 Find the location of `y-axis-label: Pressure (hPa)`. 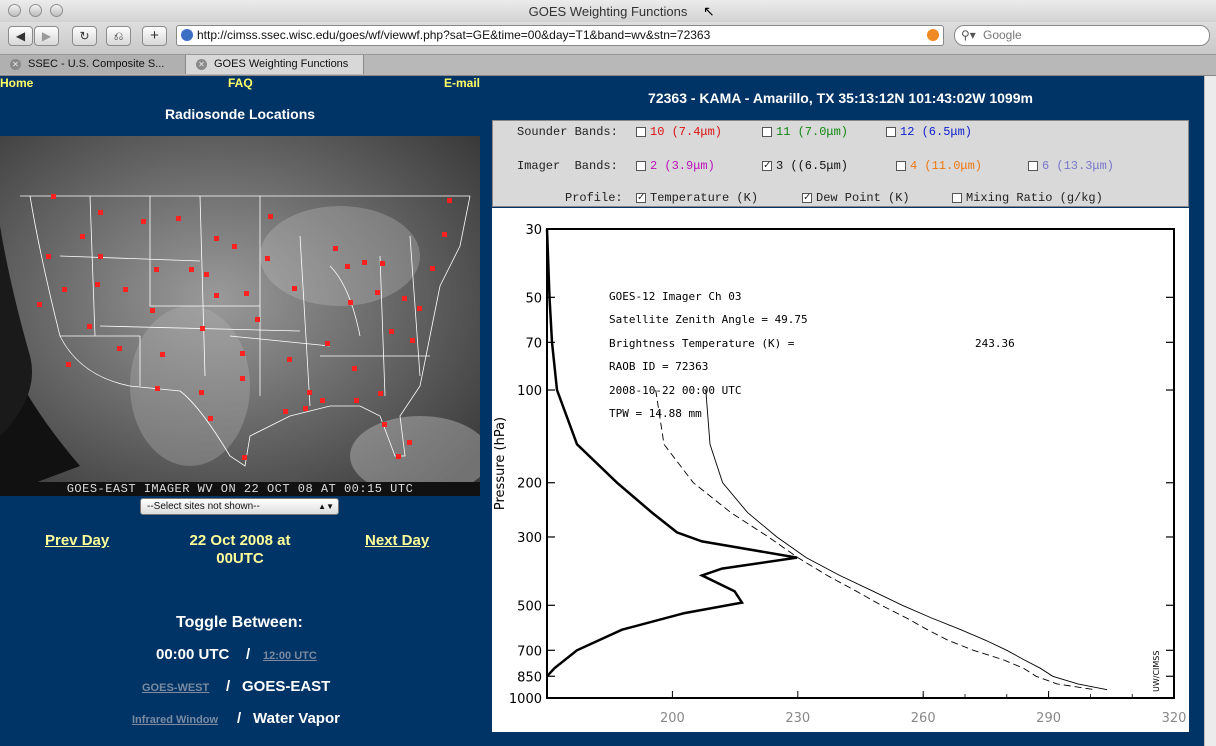

y-axis-label: Pressure (hPa) is located at coordinates (500, 463).